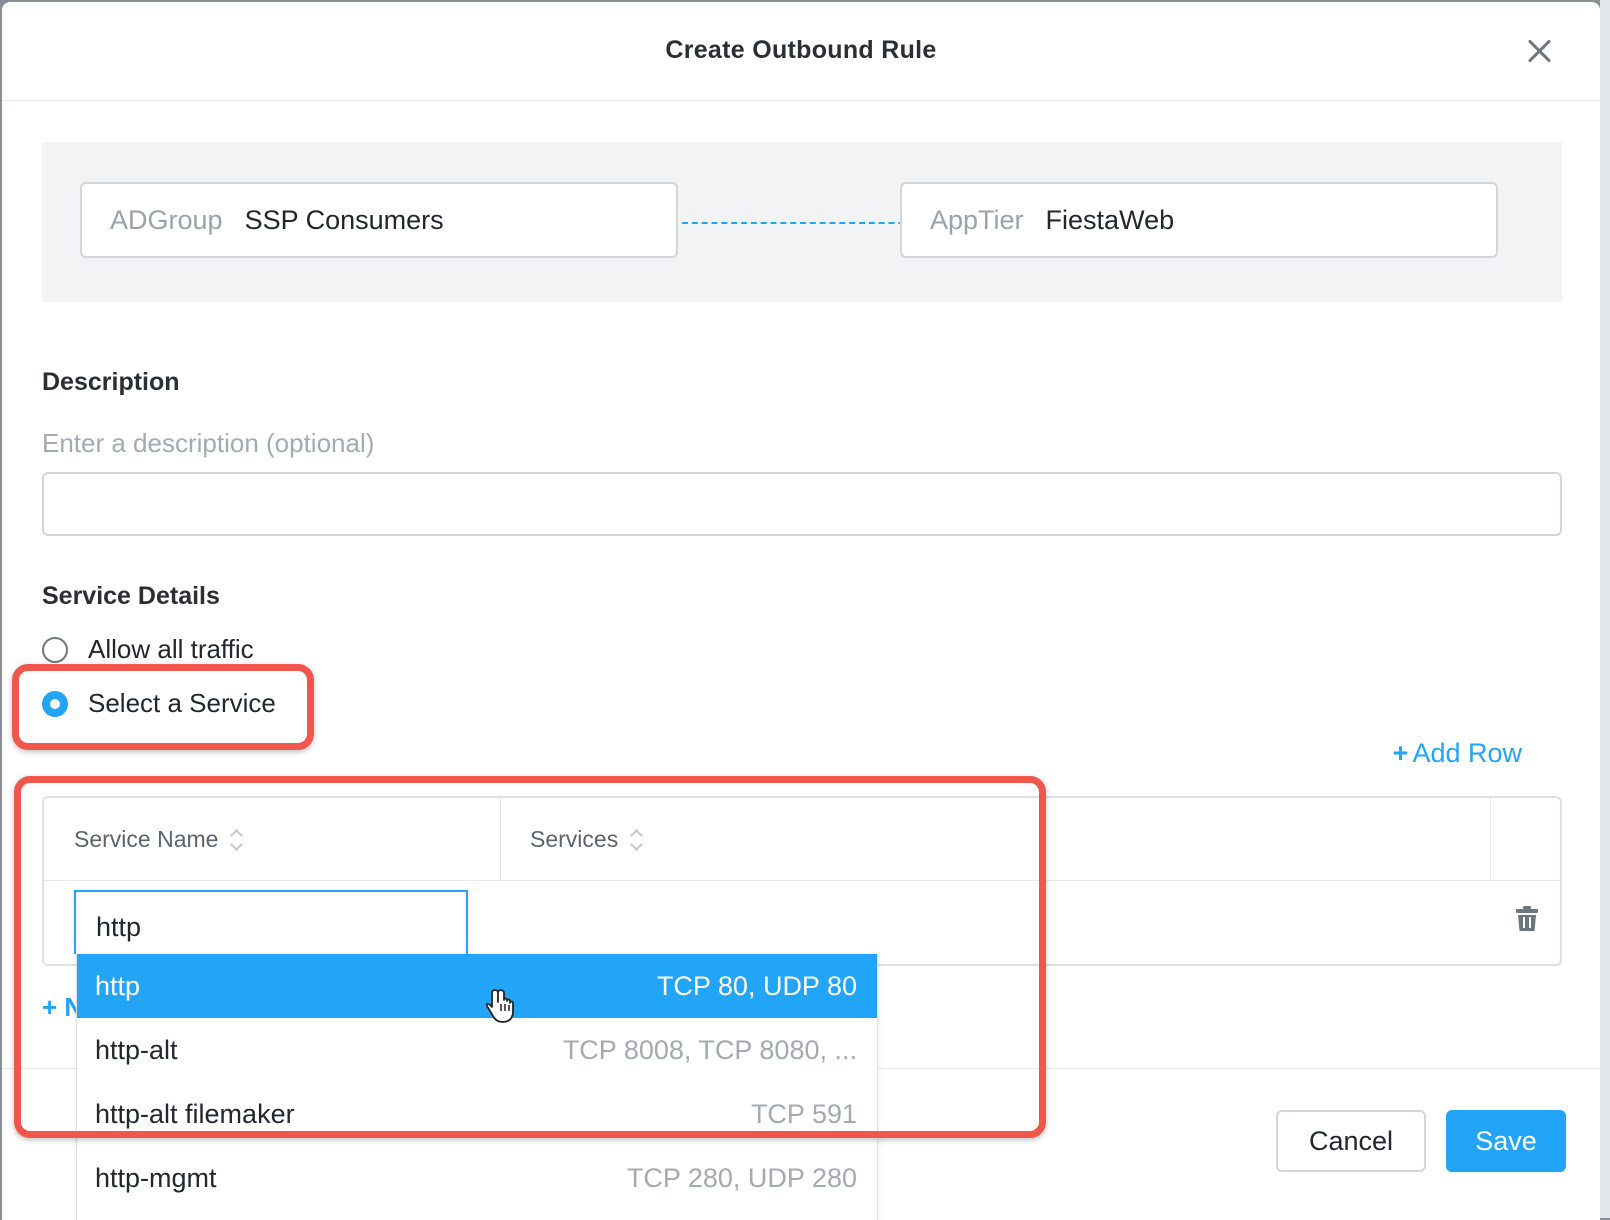 The height and width of the screenshot is (1220, 1610). Describe the element at coordinates (55, 649) in the screenshot. I see `radio-button-unselected` at that location.